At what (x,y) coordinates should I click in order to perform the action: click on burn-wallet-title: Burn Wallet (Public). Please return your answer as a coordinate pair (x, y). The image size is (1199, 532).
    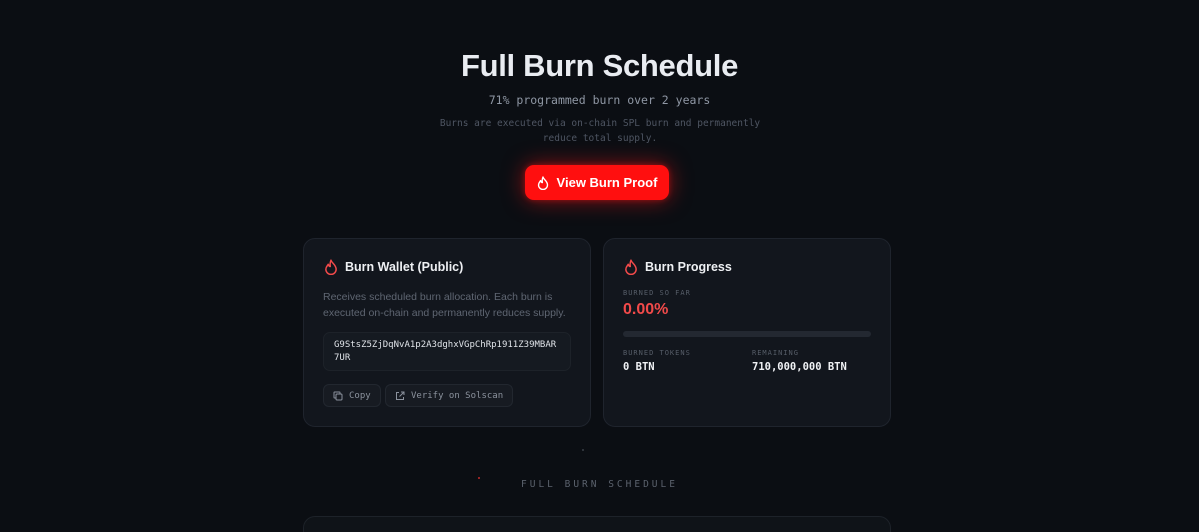
    Looking at the image, I should click on (404, 267).